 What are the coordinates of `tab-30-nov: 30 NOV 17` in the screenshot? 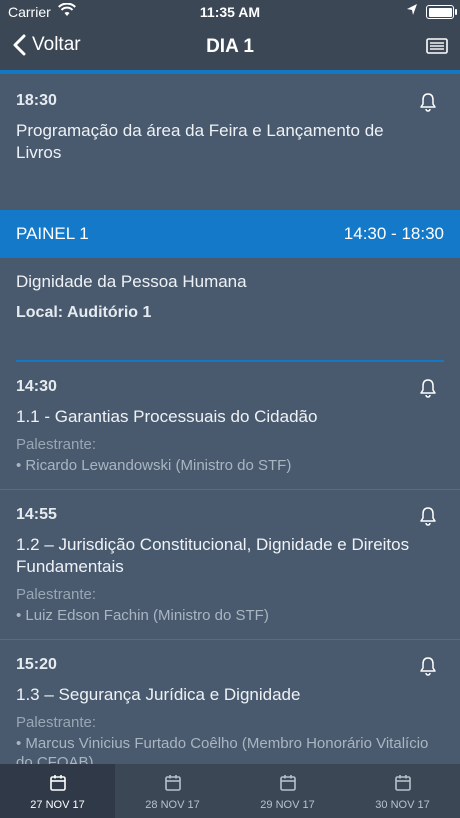 It's located at (402, 791).